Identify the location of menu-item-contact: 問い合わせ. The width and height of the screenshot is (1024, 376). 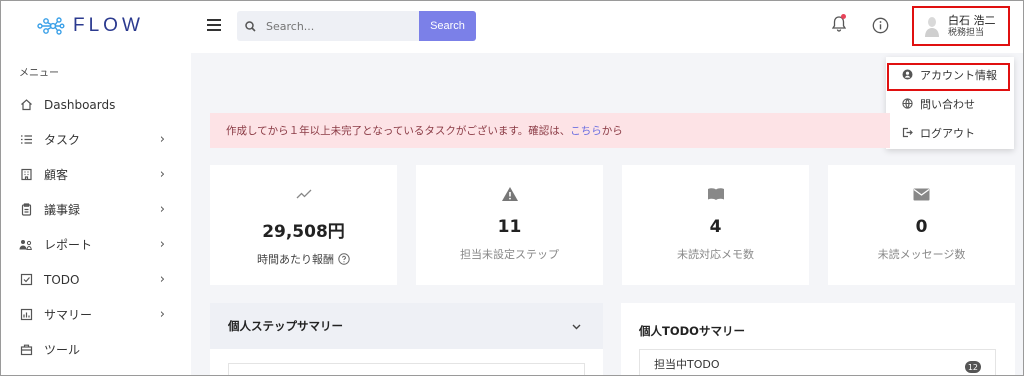
(950, 103).